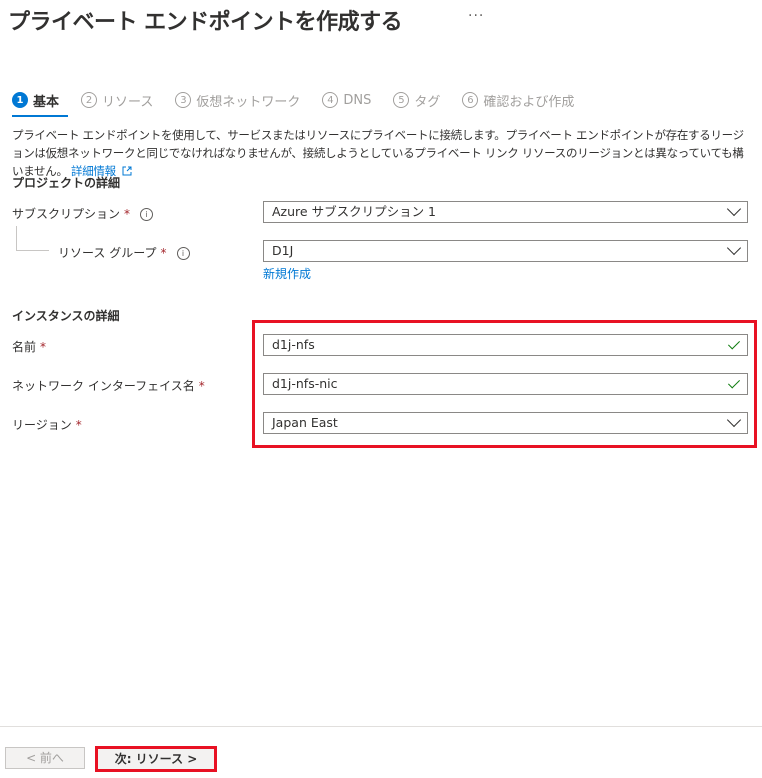 Image resolution: width=762 pixels, height=778 pixels. I want to click on previous-button: < 前へ, so click(45, 758).